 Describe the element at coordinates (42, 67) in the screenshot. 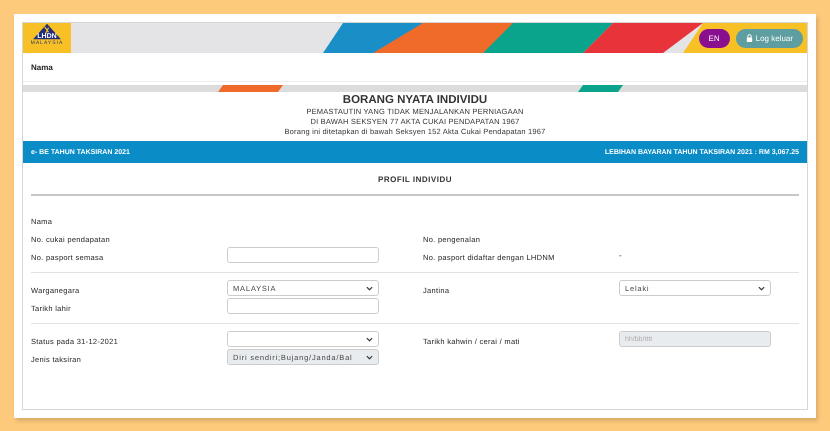

I see `name-label: Nama` at that location.